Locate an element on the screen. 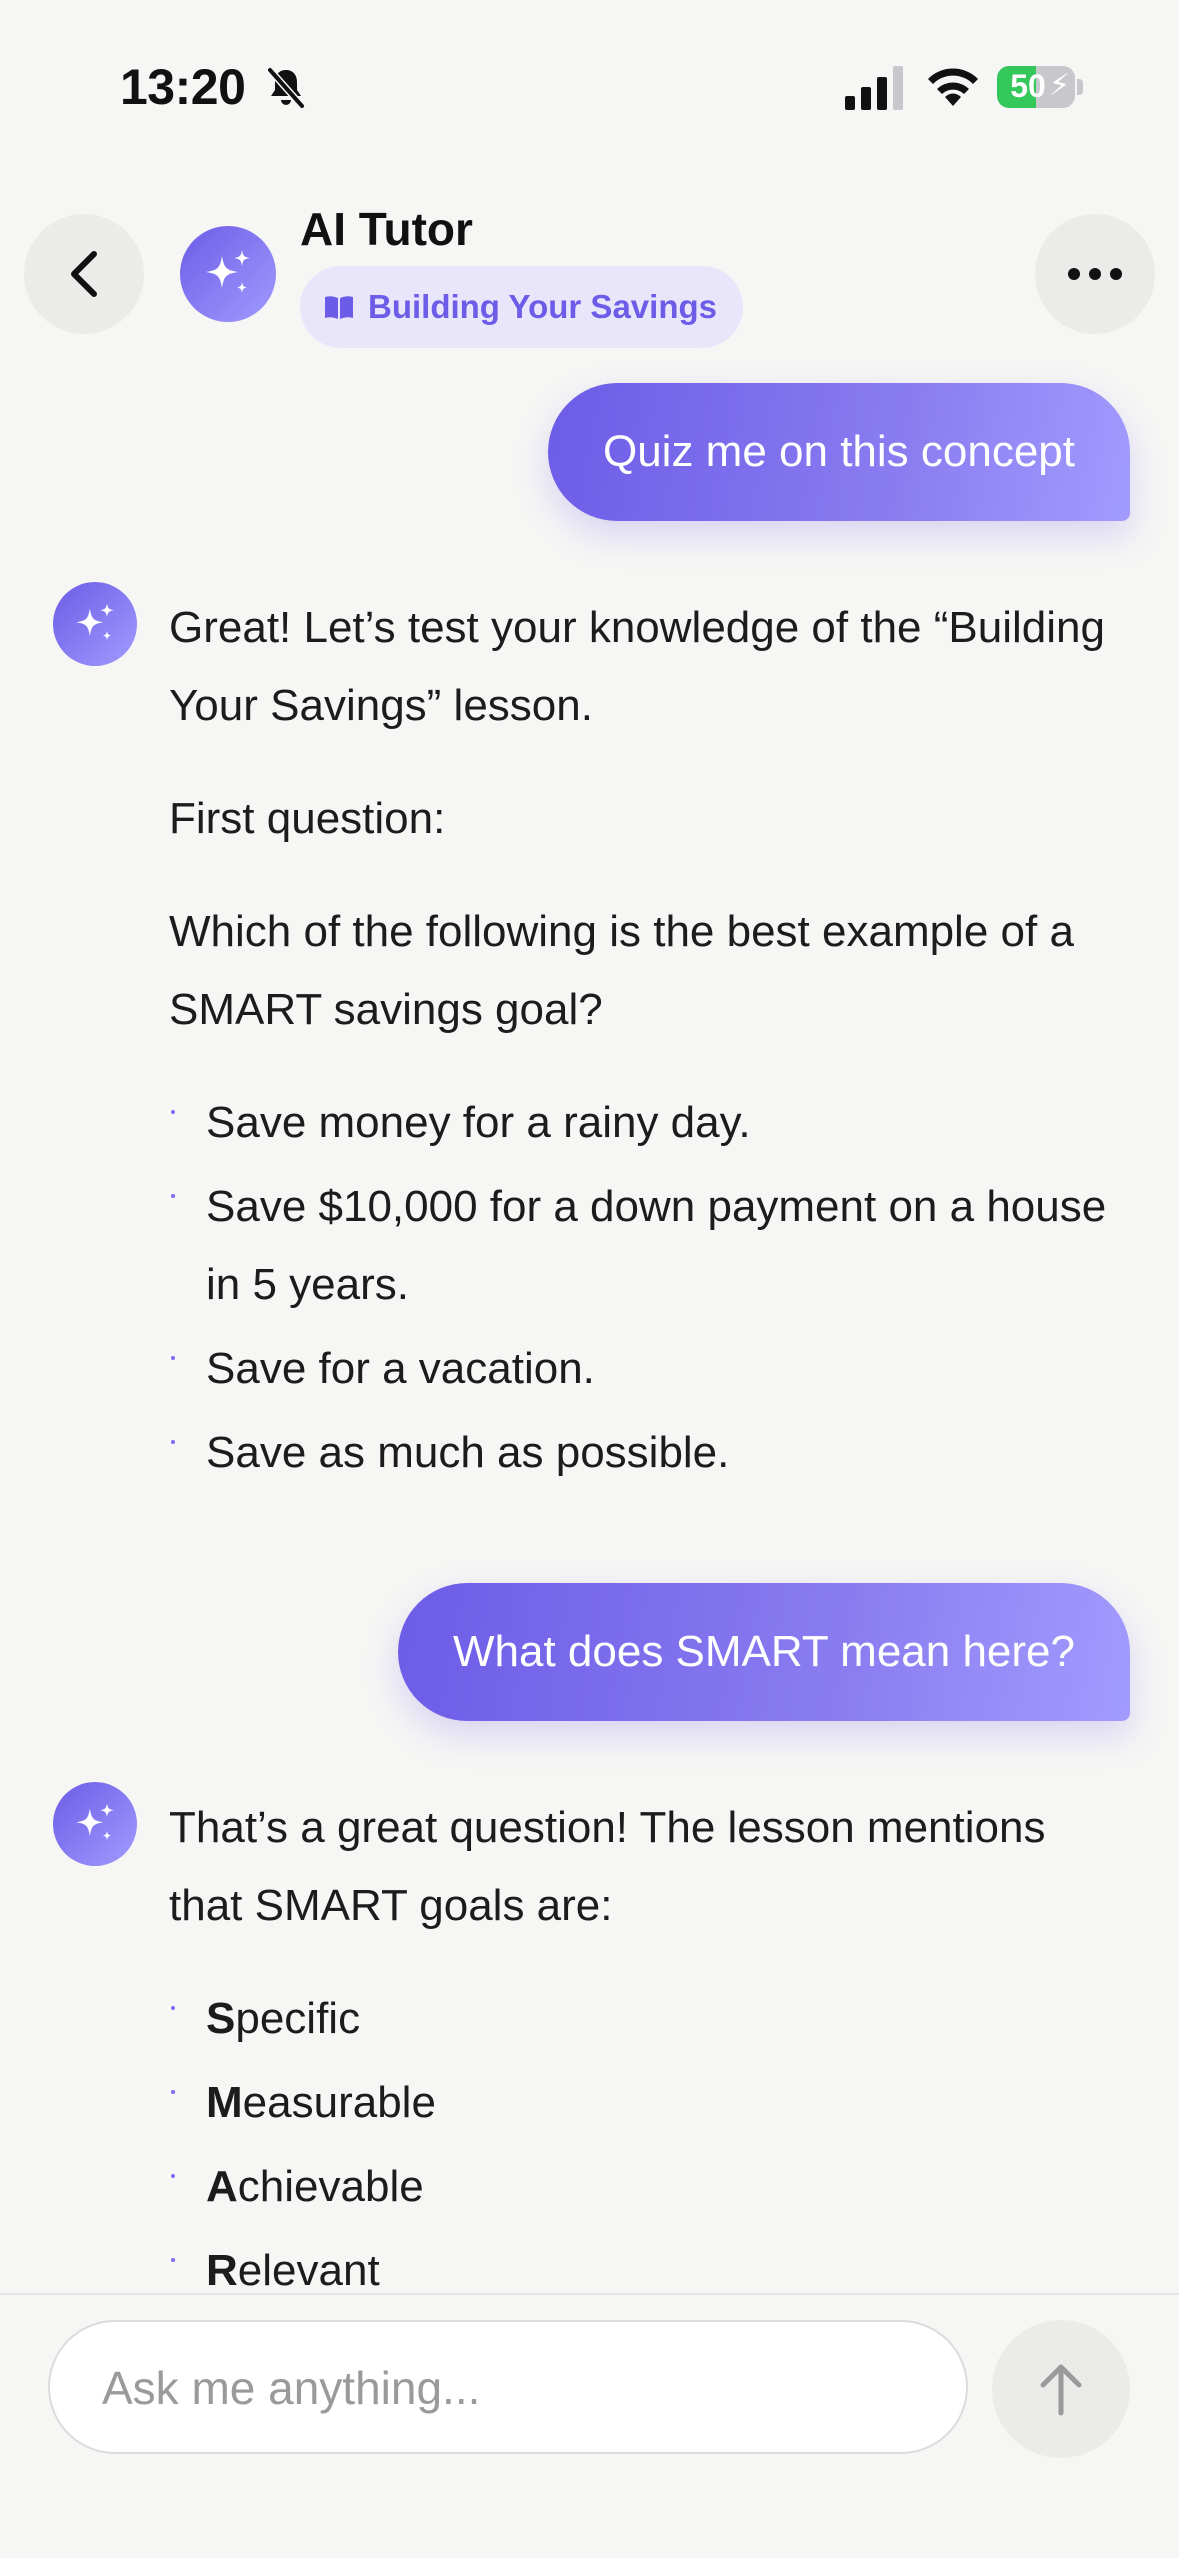 The width and height of the screenshot is (1179, 2558). smart-letter: S is located at coordinates (221, 2018).